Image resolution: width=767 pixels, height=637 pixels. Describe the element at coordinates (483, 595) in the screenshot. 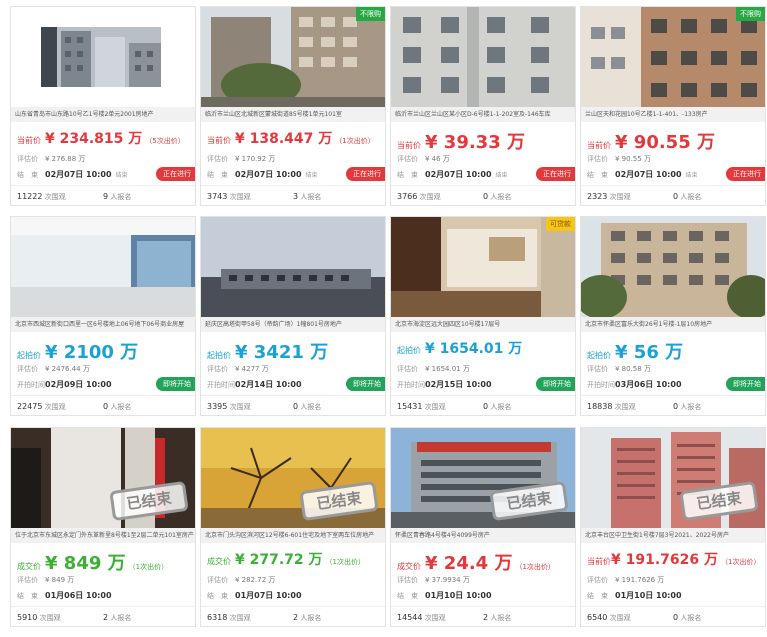

I see `time-row: 结 束 01月10日 10:00` at that location.